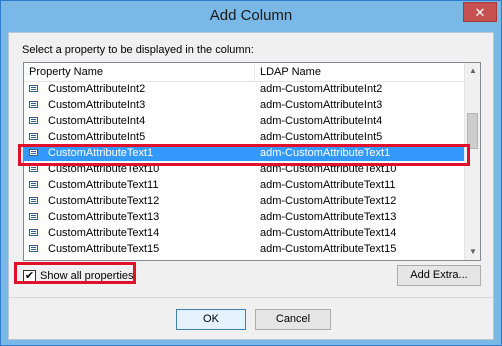  I want to click on ldap-name-cell: adm-CustomAttributeInt3, so click(321, 105).